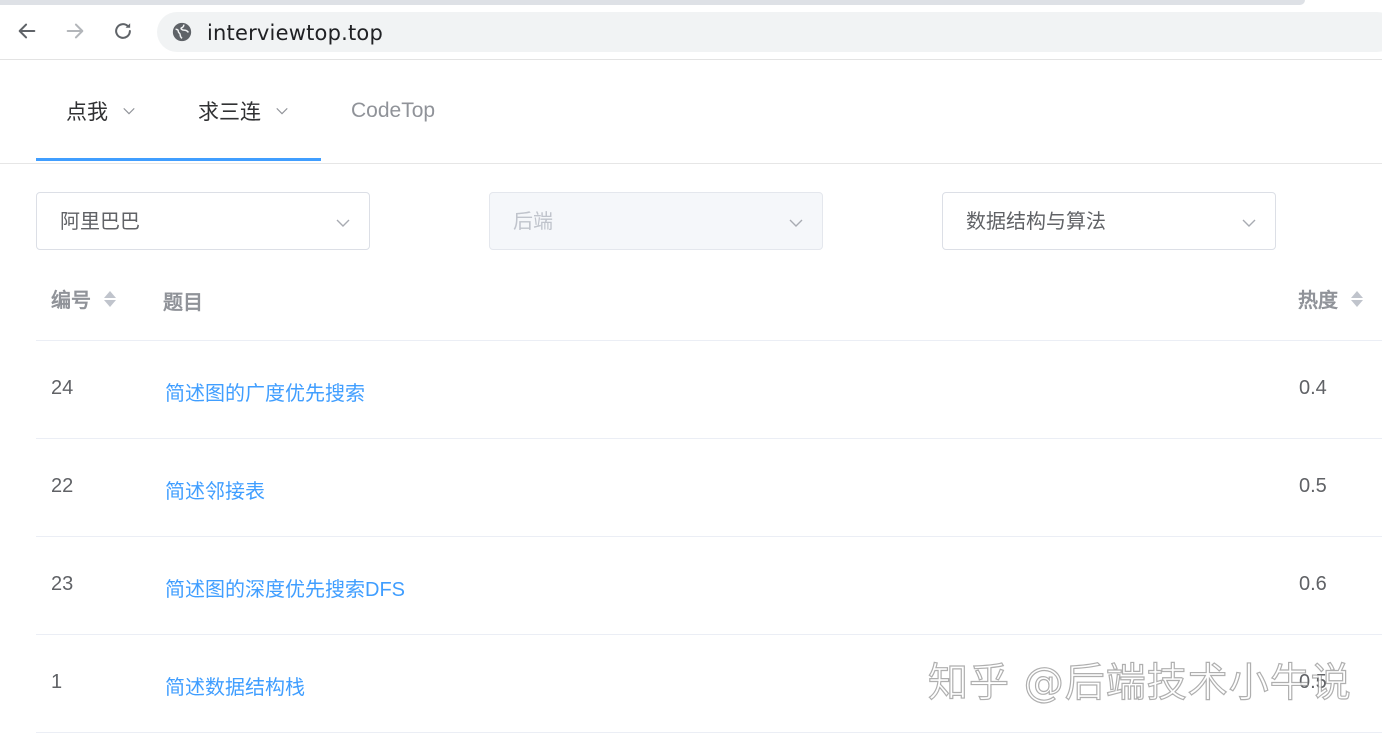 The width and height of the screenshot is (1382, 735). Describe the element at coordinates (691, 112) in the screenshot. I see `top-menu: 点我 求三连 CodeTop` at that location.